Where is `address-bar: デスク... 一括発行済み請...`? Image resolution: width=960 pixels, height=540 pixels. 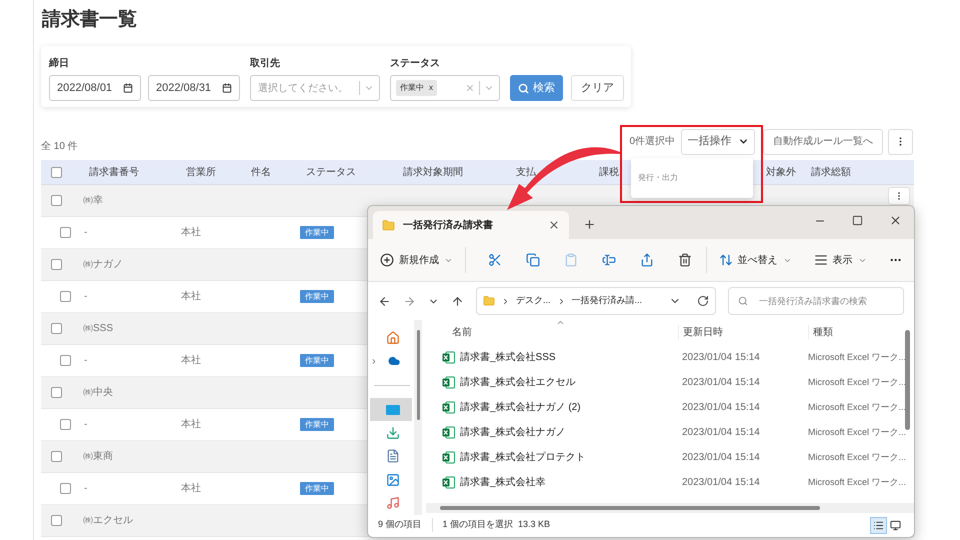 address-bar: デスク... 一括発行済み請... is located at coordinates (596, 301).